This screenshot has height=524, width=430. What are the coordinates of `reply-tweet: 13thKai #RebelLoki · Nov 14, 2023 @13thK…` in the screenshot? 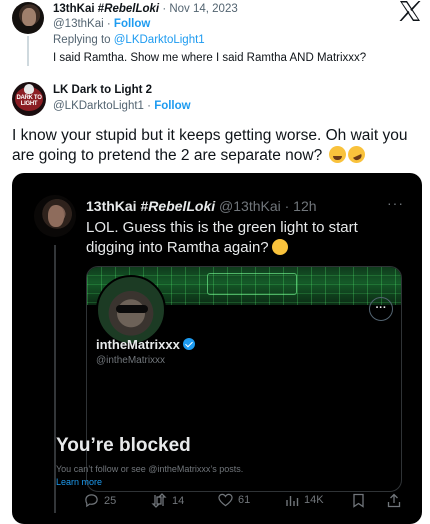 It's located at (215, 35).